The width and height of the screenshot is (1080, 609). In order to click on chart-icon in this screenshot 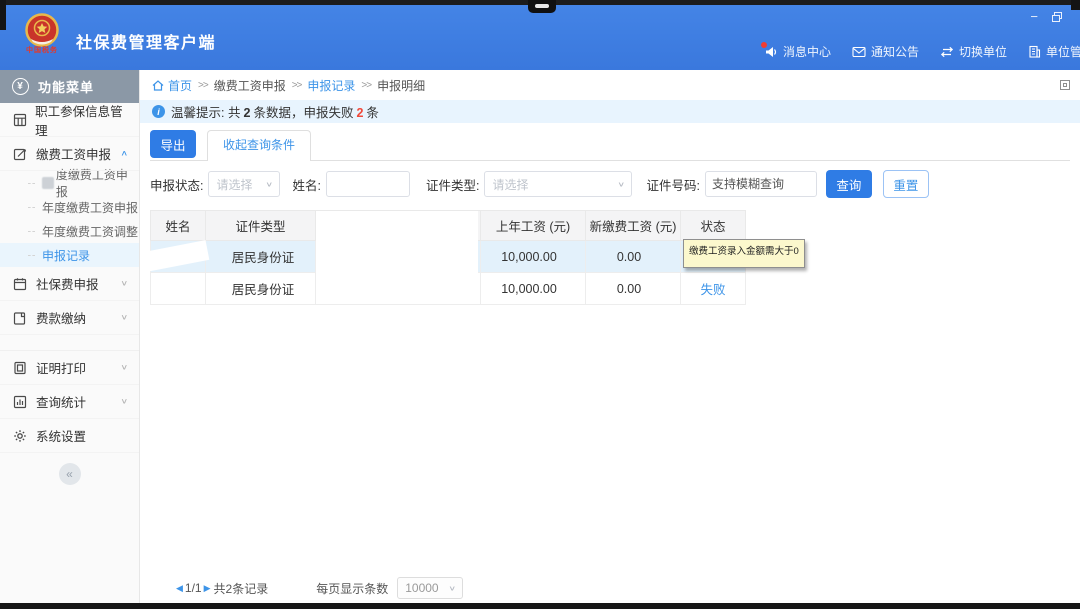, I will do `click(20, 402)`.